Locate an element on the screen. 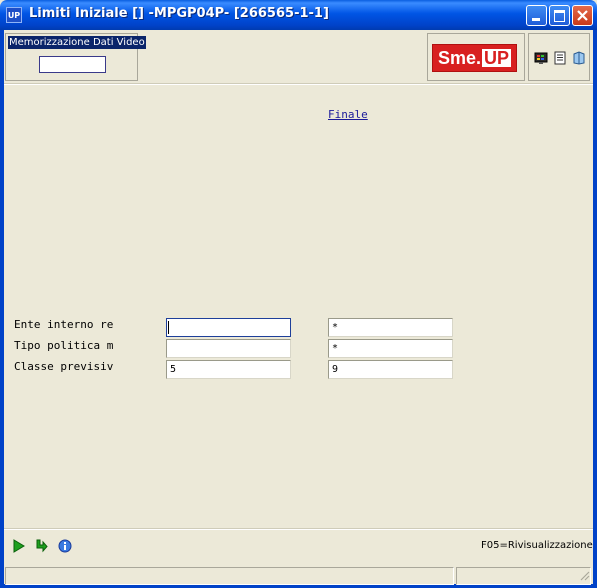 Image resolution: width=597 pixels, height=588 pixels. info-icon is located at coordinates (65, 546).